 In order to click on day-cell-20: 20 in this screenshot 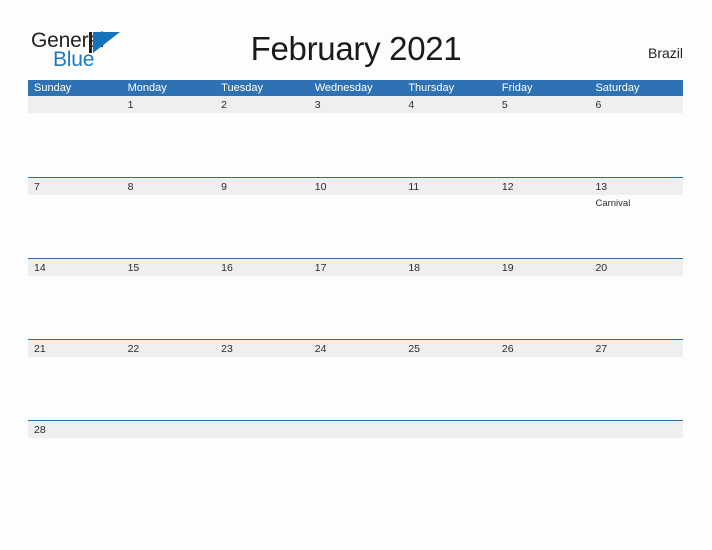, I will do `click(636, 299)`.